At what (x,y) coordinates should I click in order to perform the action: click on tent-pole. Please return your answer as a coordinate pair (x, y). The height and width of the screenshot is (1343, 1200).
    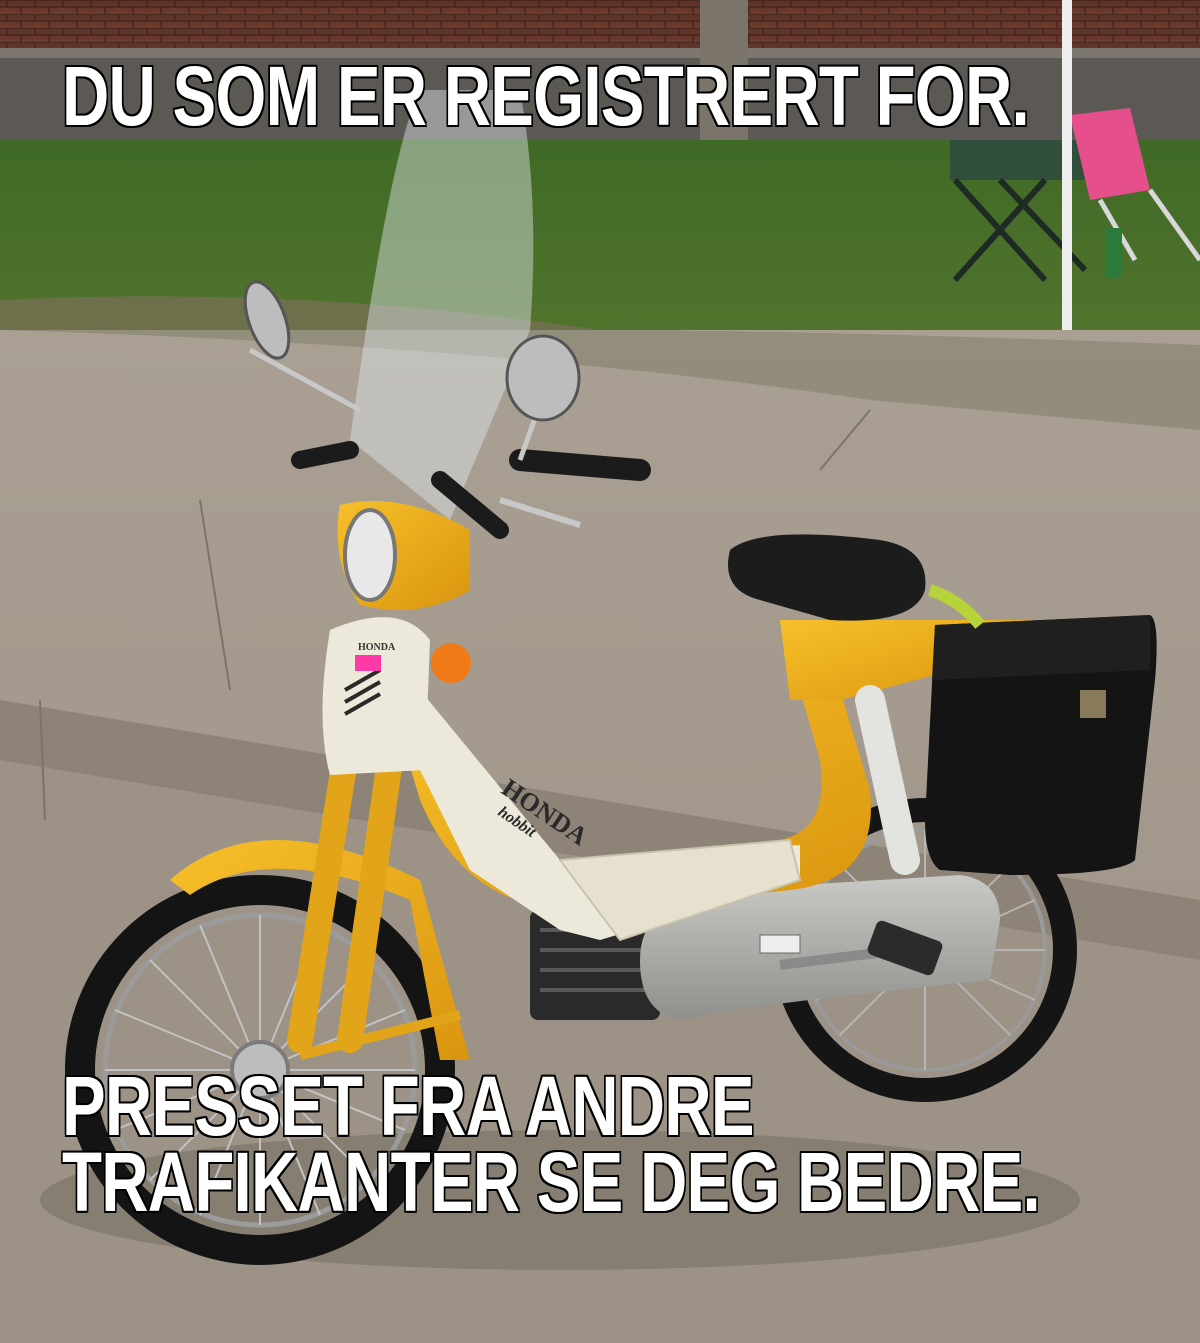
    Looking at the image, I should click on (1067, 165).